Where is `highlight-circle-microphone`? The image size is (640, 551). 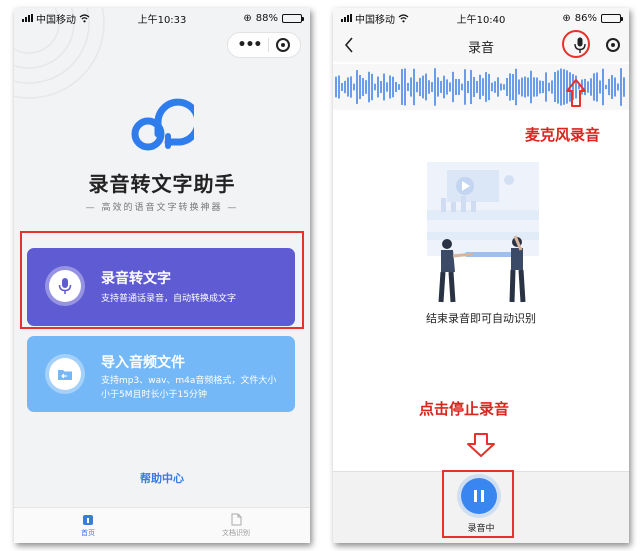
highlight-circle-microphone is located at coordinates (576, 44).